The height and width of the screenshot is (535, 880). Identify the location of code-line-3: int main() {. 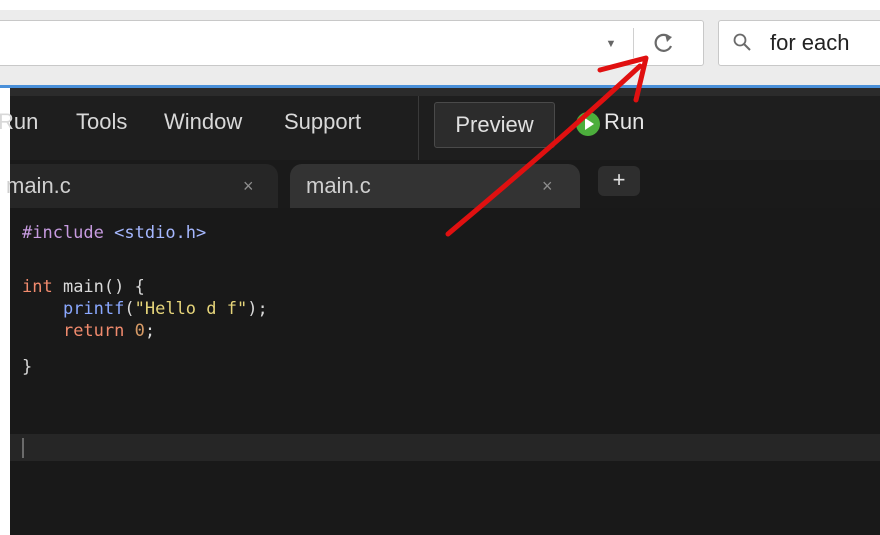
(83, 287).